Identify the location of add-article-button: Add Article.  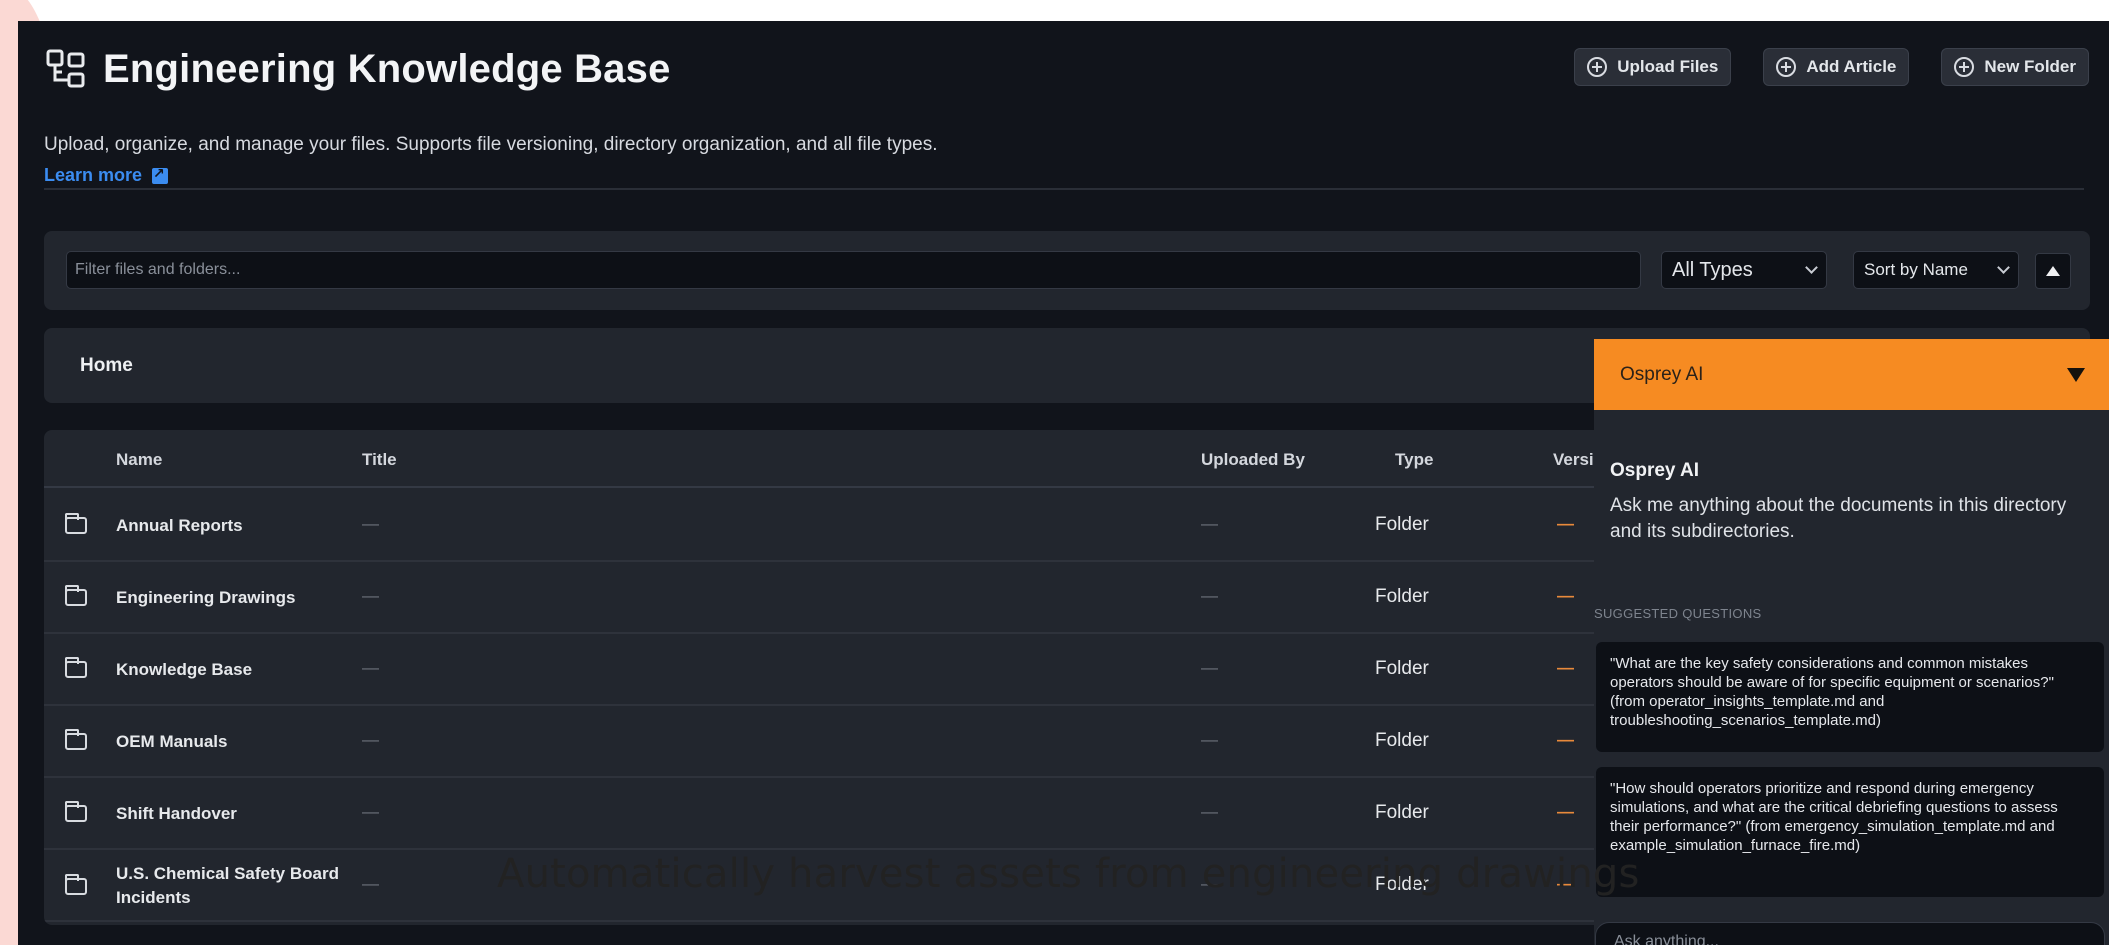
(1836, 67).